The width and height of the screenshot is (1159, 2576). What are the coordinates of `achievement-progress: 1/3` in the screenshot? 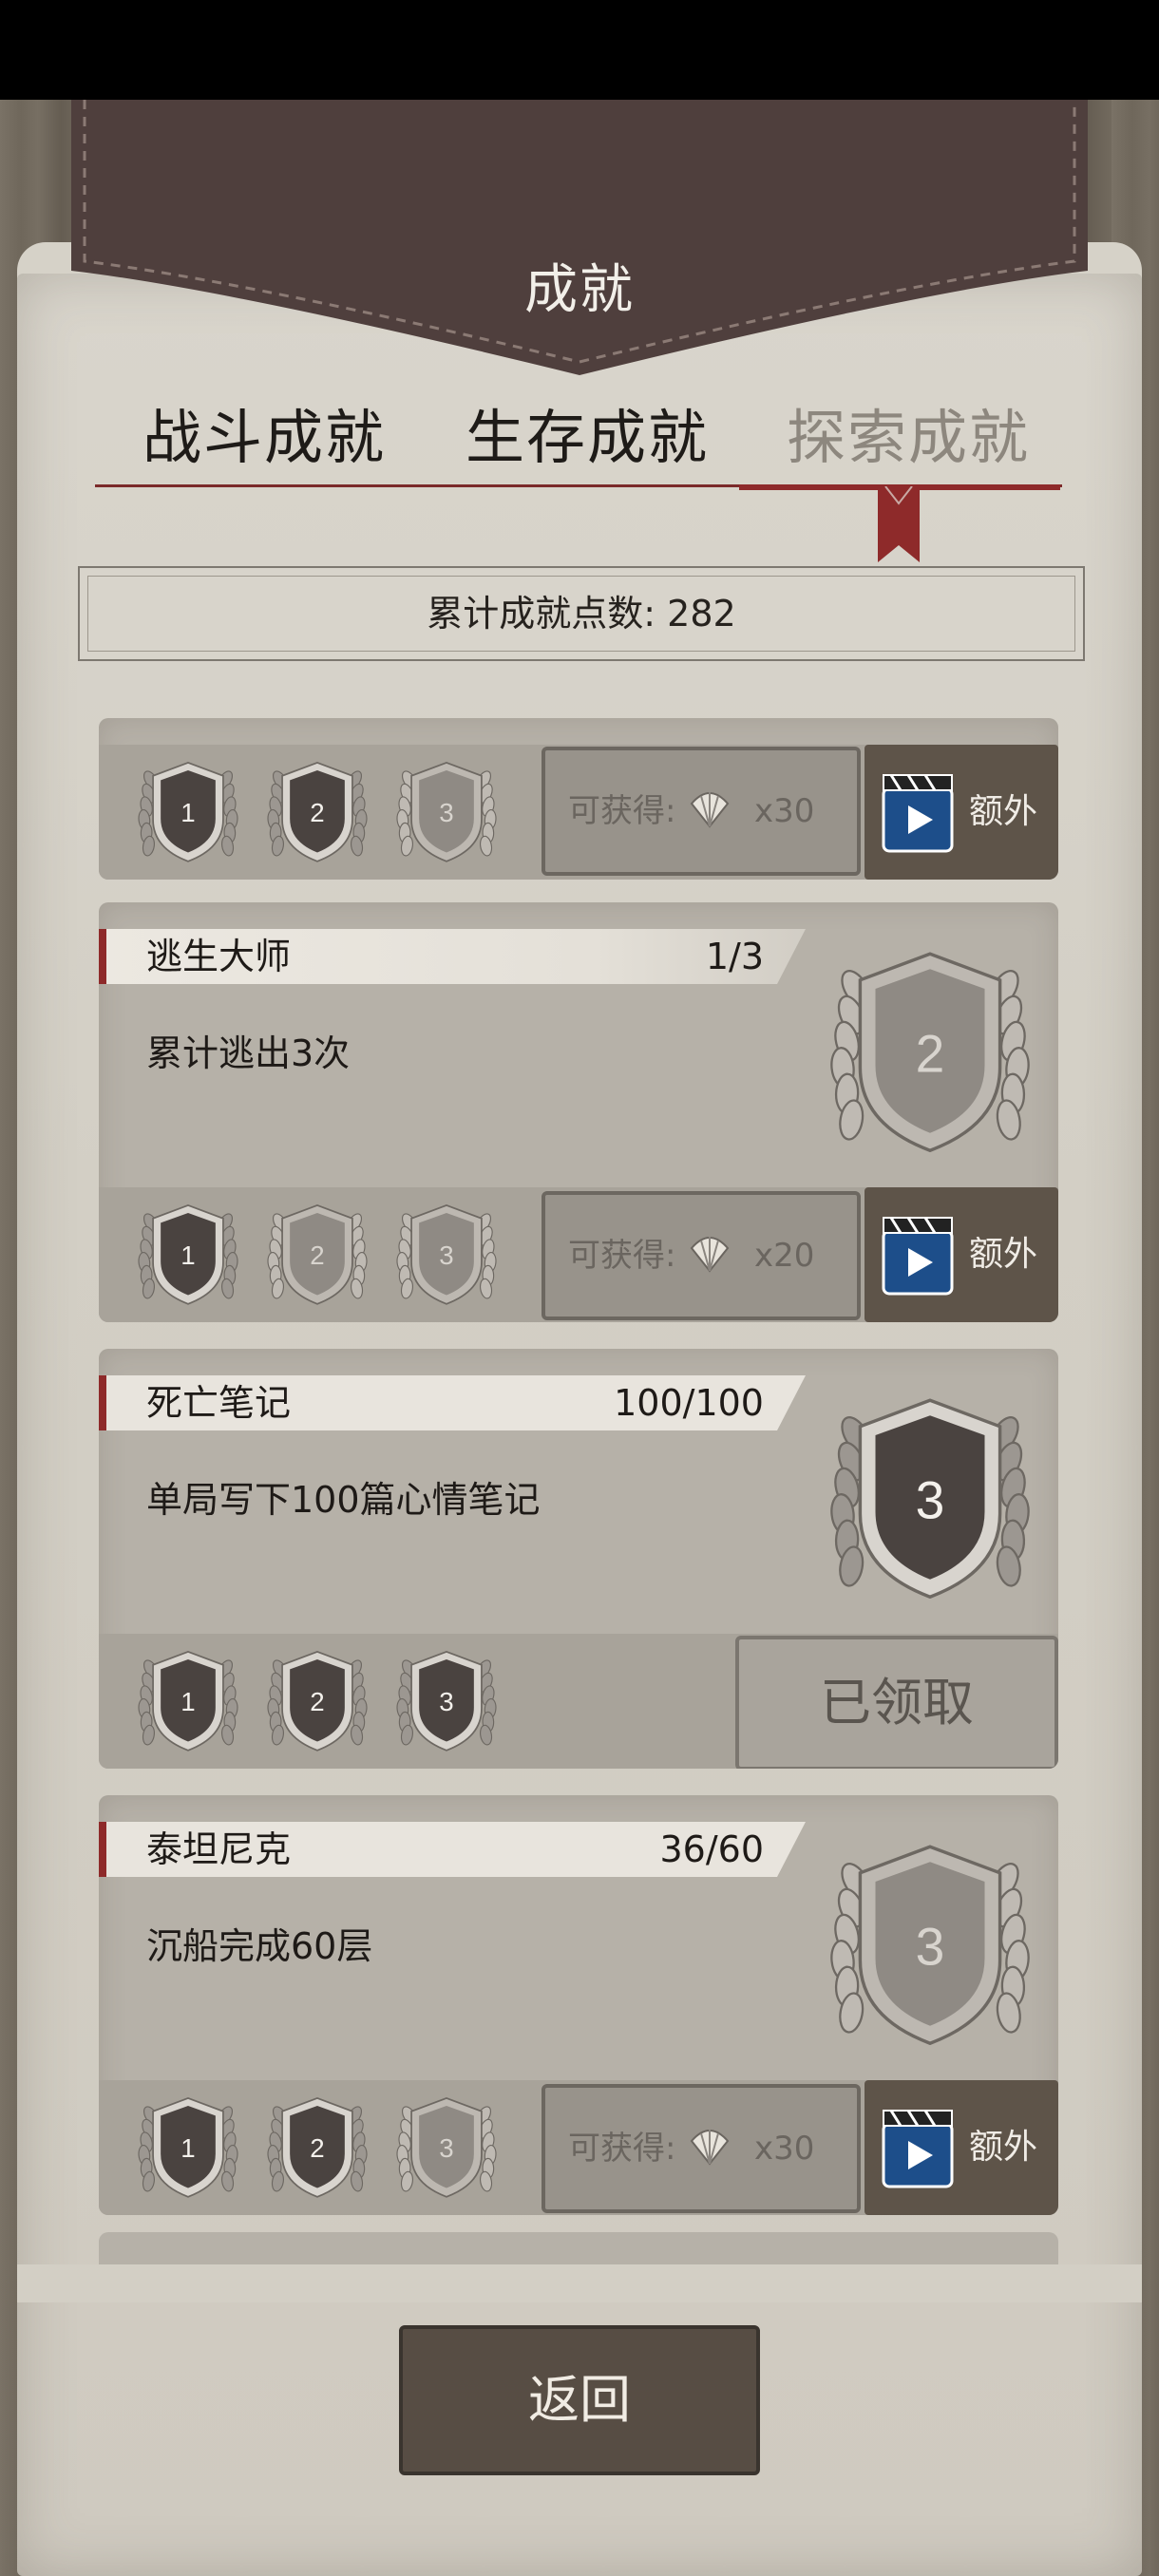 It's located at (734, 956).